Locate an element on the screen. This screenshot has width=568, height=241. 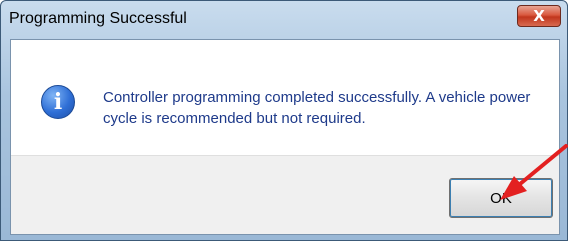
ok-button: OK is located at coordinates (501, 198).